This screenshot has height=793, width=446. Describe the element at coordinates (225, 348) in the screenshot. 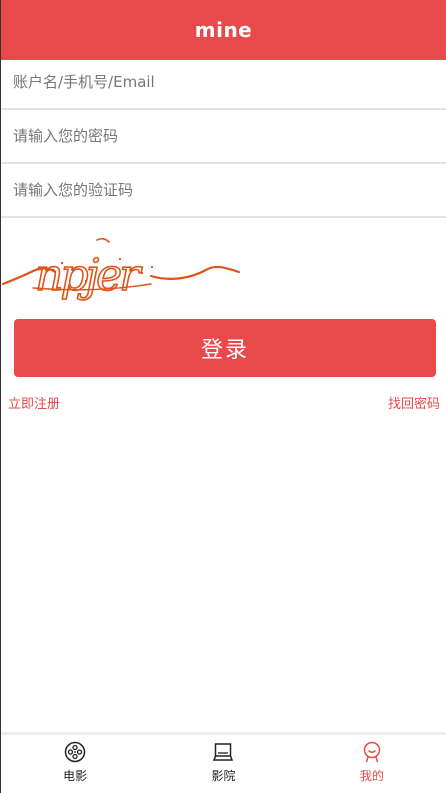

I see `login-button: 登录` at that location.